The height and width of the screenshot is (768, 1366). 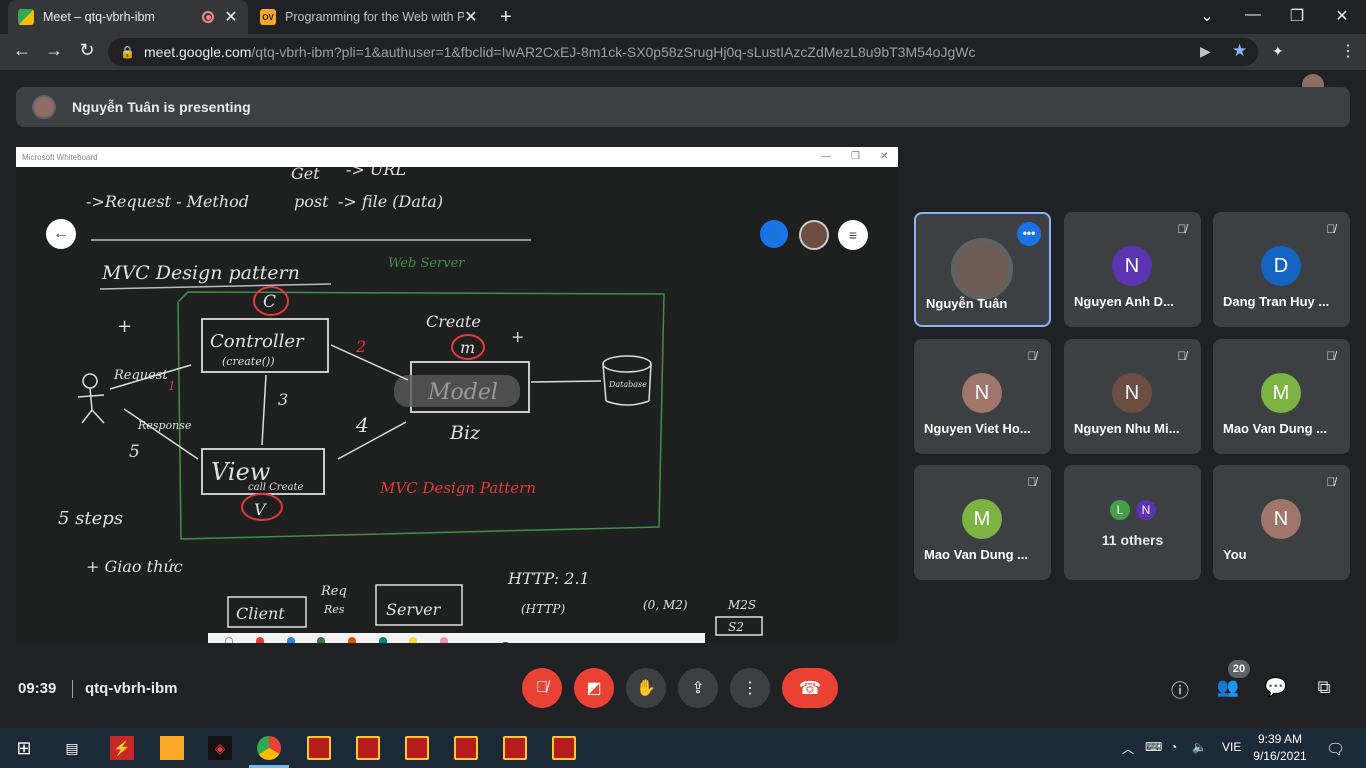 I want to click on camera-icon: ▶, so click(x=1205, y=51).